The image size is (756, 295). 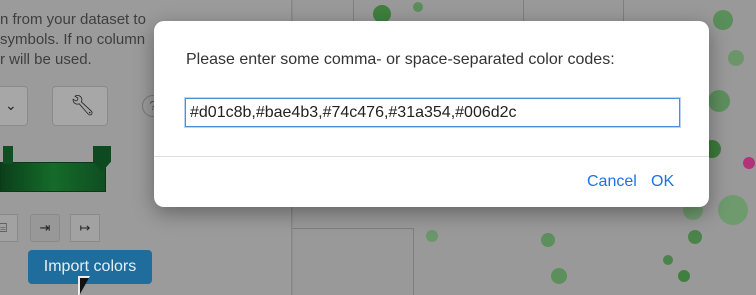 I want to click on ok-button: OK, so click(x=662, y=182).